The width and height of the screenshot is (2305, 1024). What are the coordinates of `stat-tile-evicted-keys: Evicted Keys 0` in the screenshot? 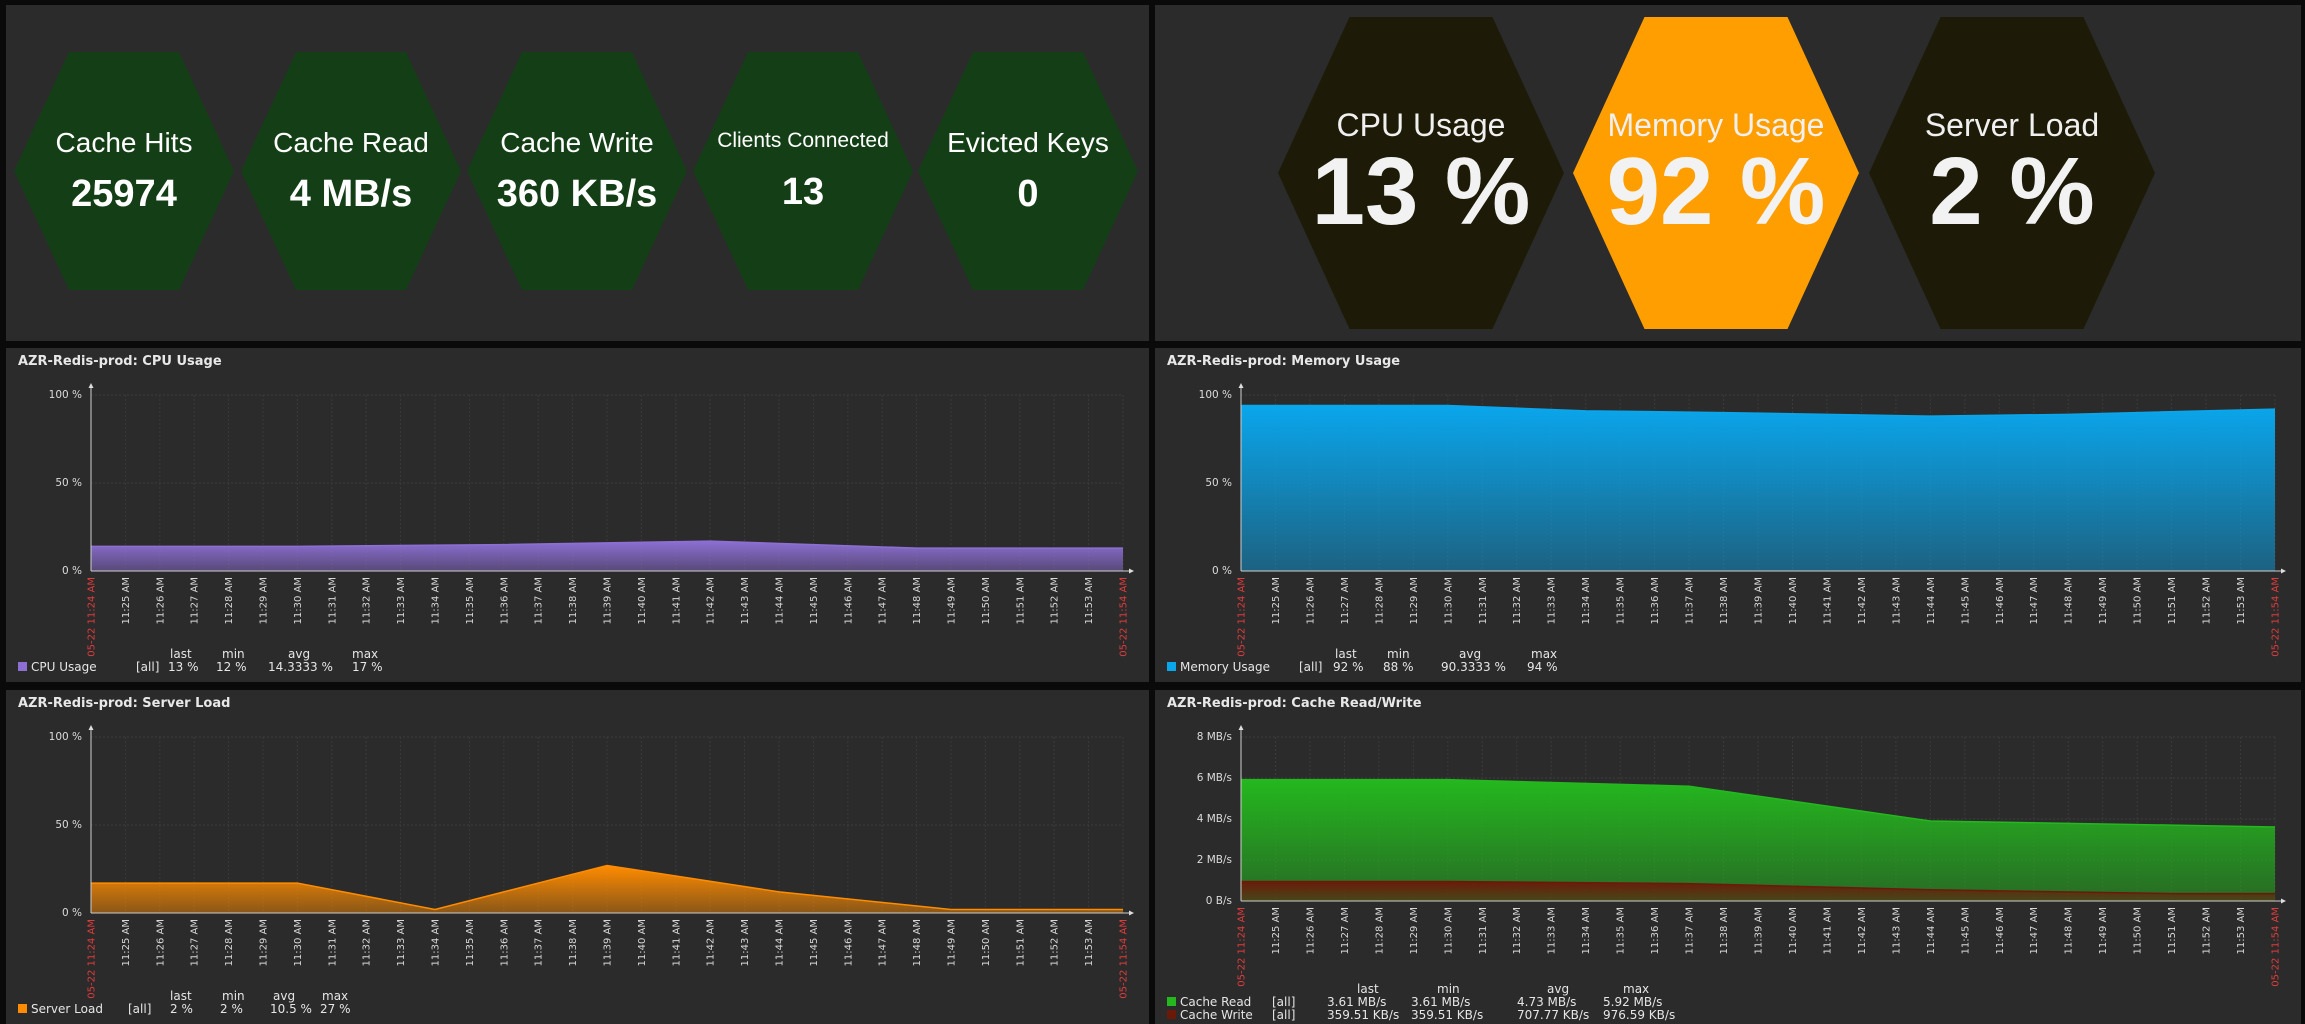 It's located at (1028, 171).